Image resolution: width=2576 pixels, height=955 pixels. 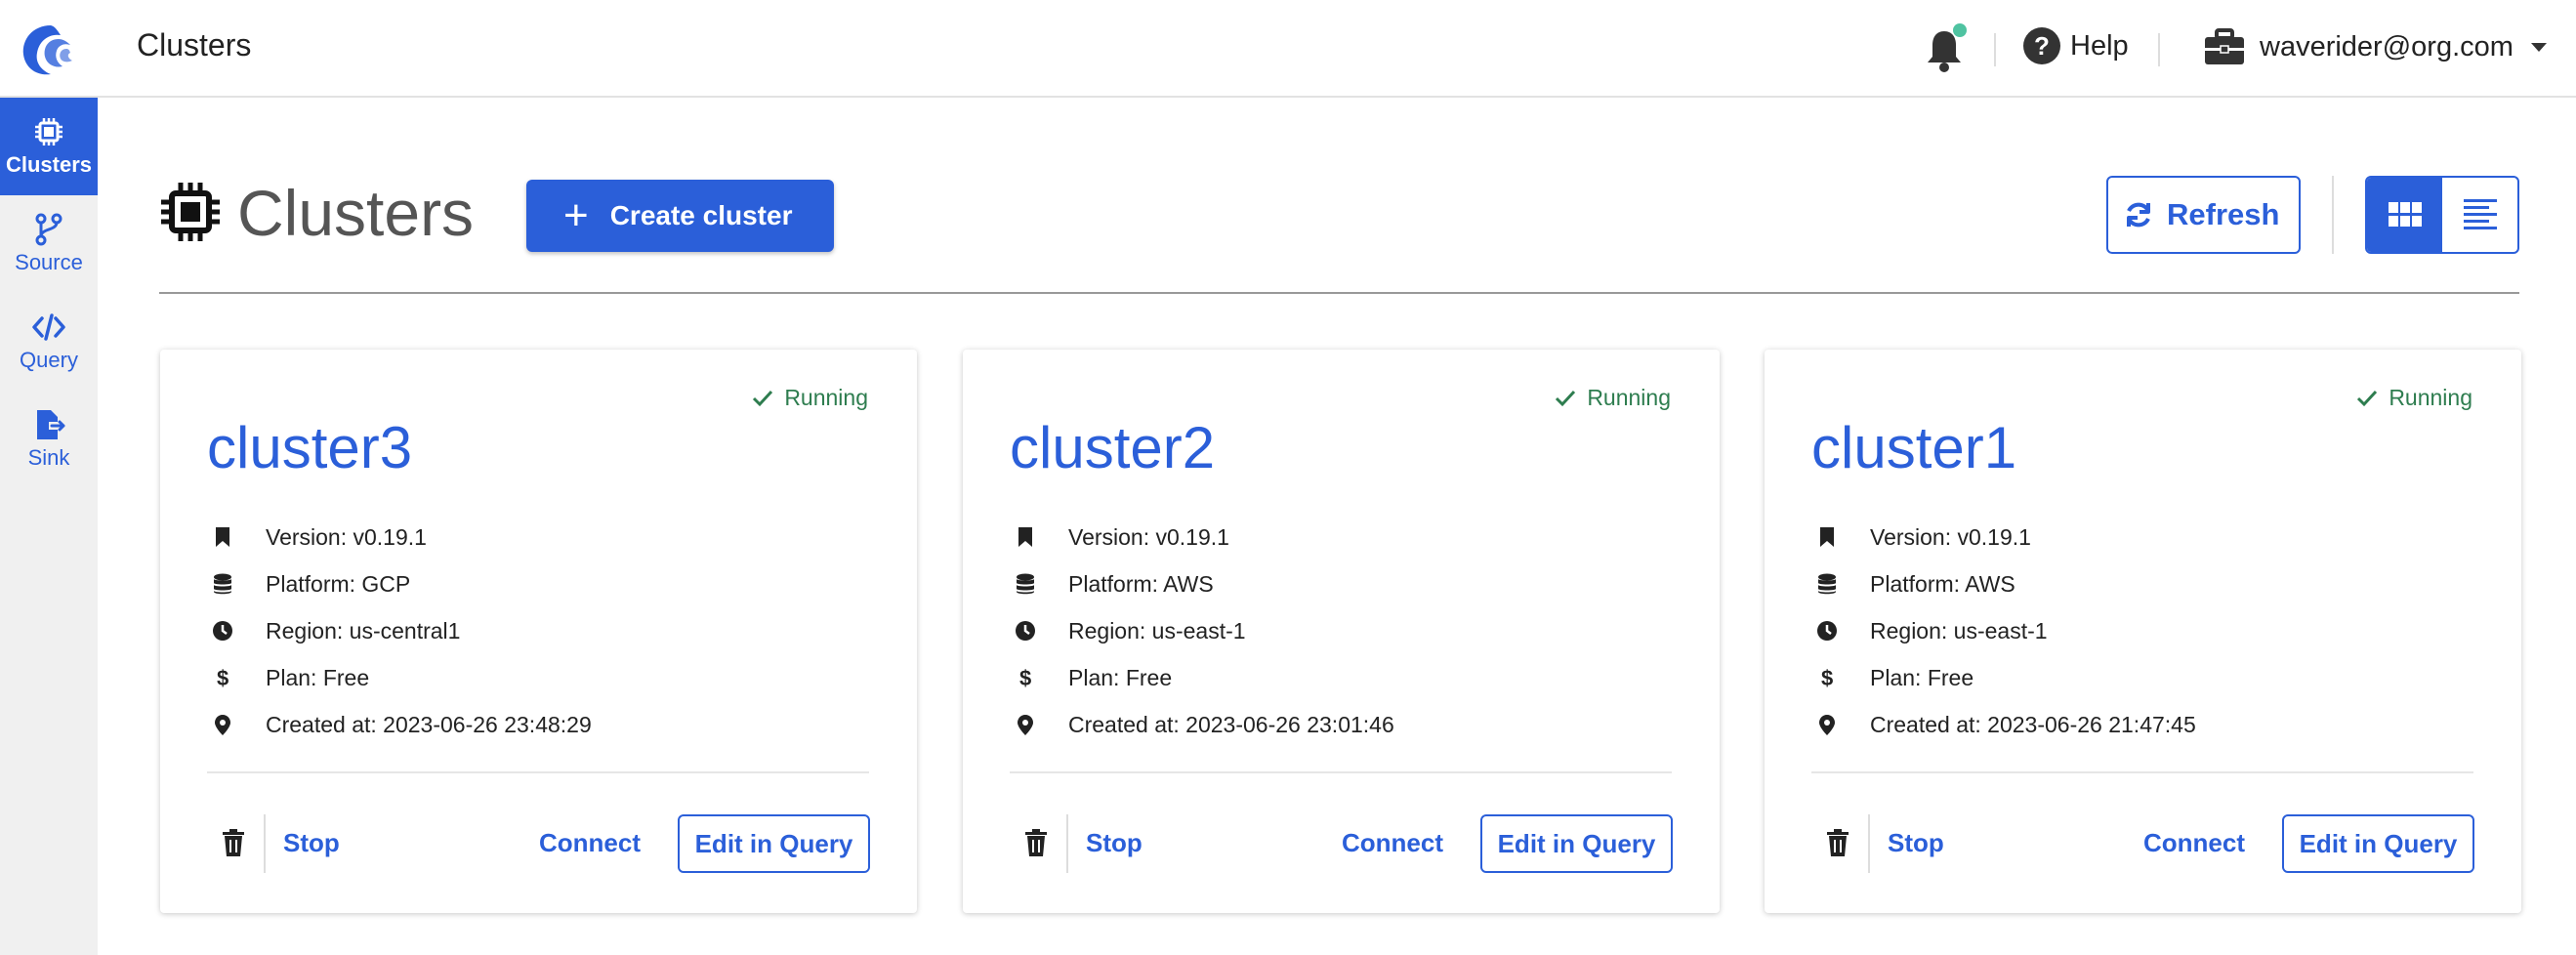 What do you see at coordinates (363, 630) in the screenshot?
I see `region-text: Region: us-central1` at bounding box center [363, 630].